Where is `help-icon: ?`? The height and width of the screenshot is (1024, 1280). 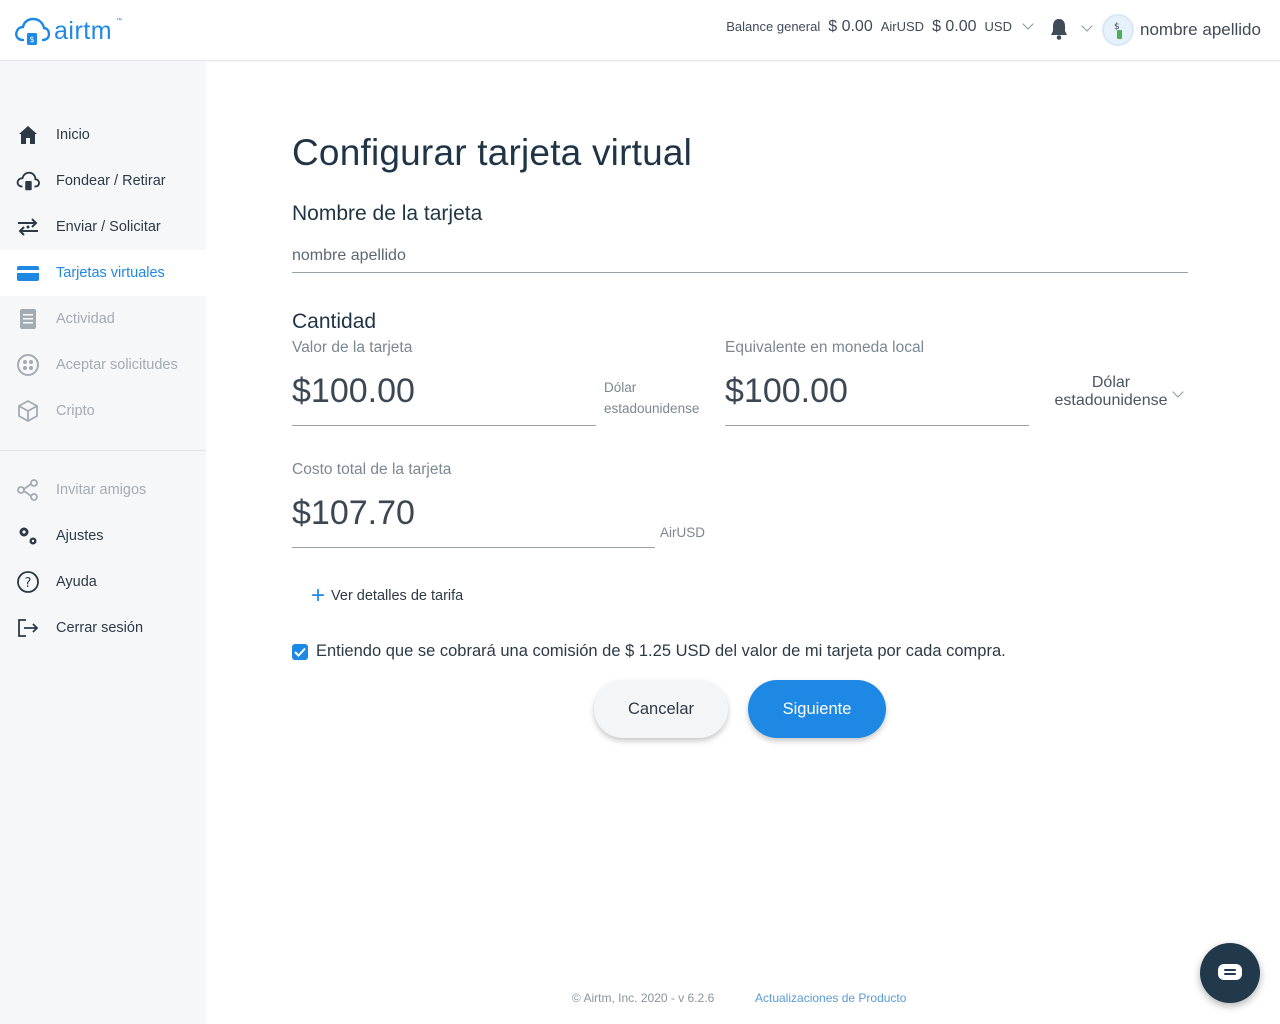
help-icon: ? is located at coordinates (28, 582).